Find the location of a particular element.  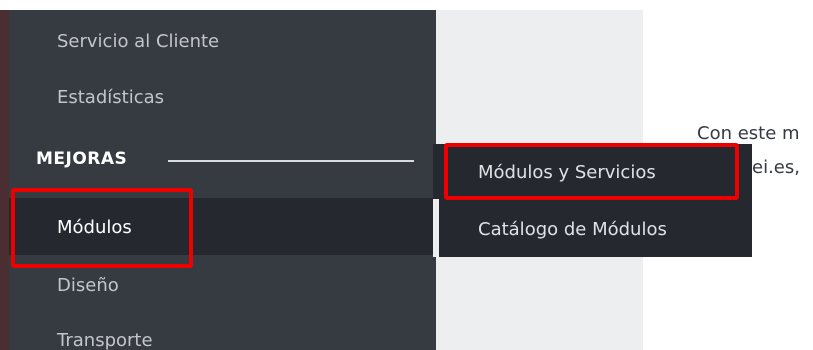

submenu-item-catalogo-de-modulos: Catálogo de Módulos is located at coordinates (572, 229).